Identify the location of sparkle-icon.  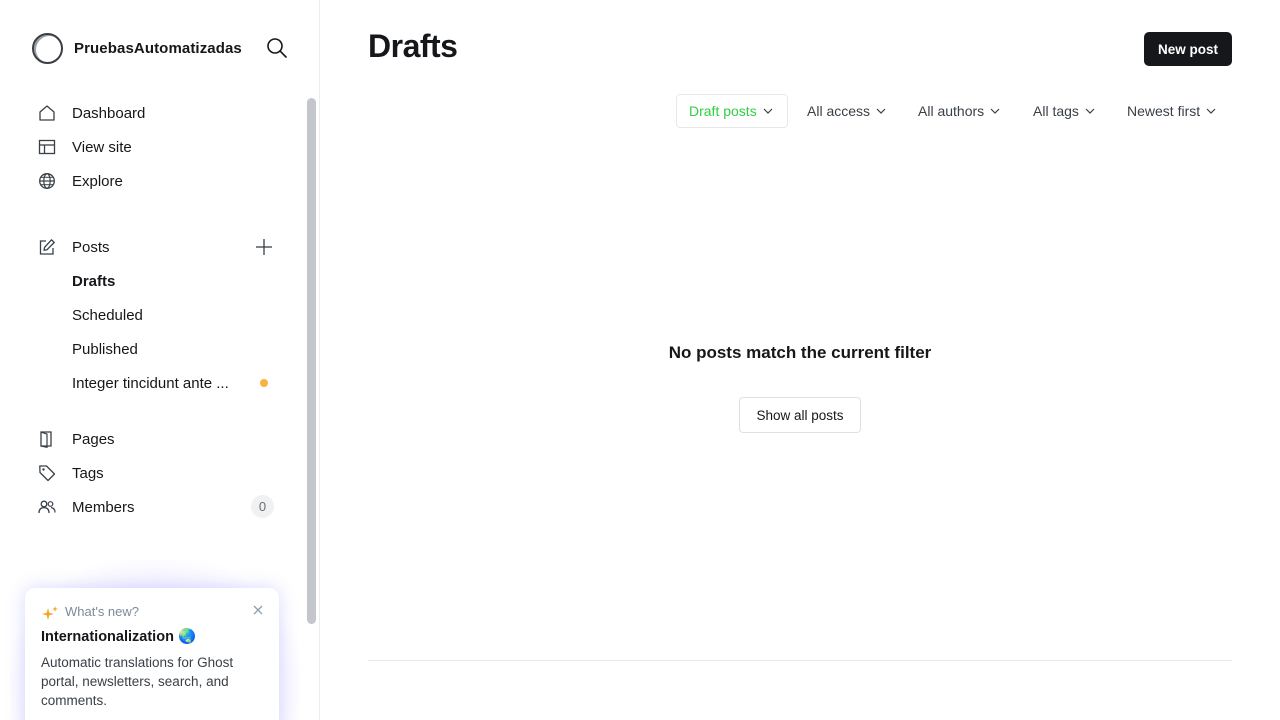
(50, 614).